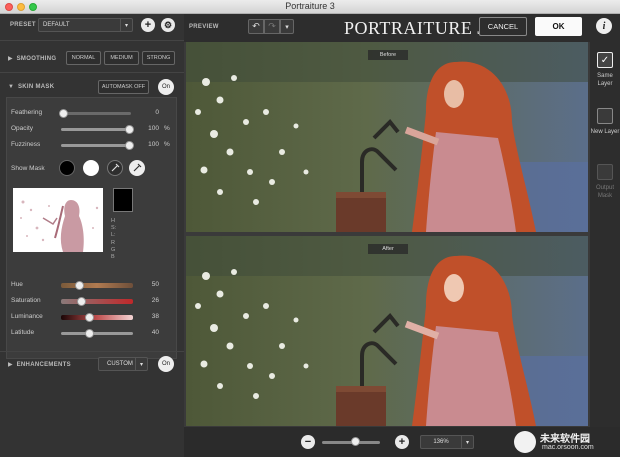 This screenshot has height=457, width=620. Describe the element at coordinates (155, 332) in the screenshot. I see `latitude-value: 40` at that location.